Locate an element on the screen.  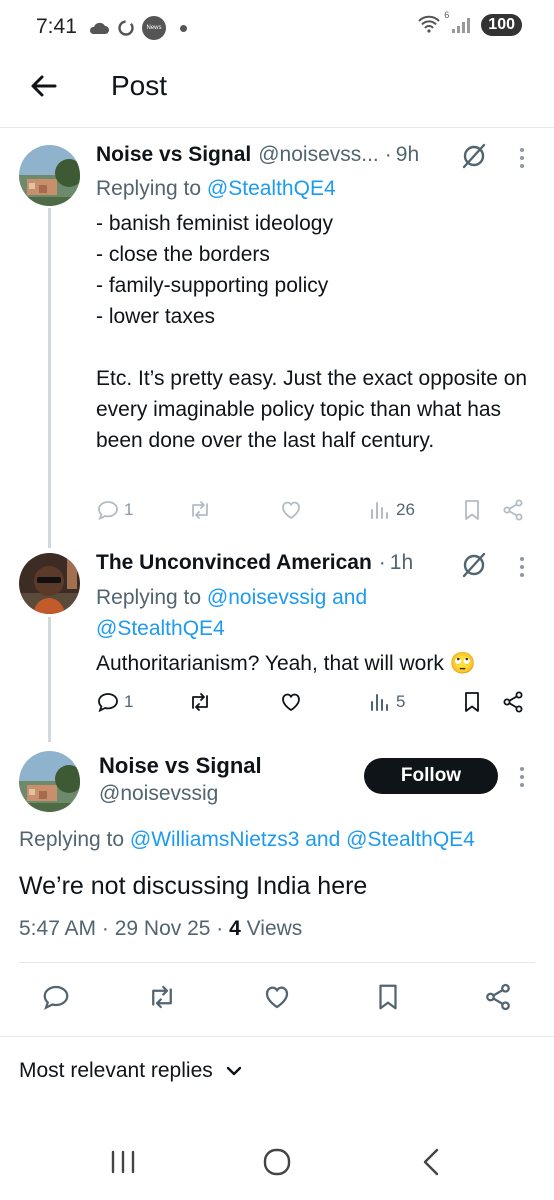
mention-link: @WilliamsNietzs3 is located at coordinates (215, 839).